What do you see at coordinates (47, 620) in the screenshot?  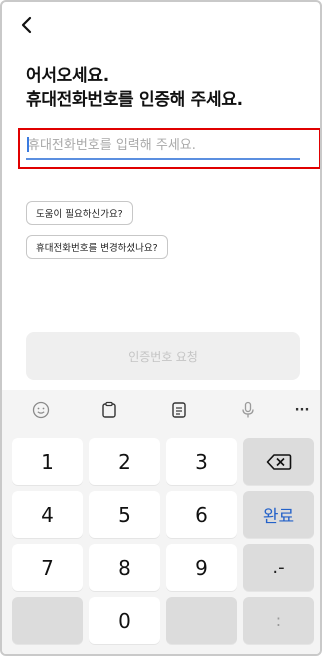 I see `blank-key-left` at bounding box center [47, 620].